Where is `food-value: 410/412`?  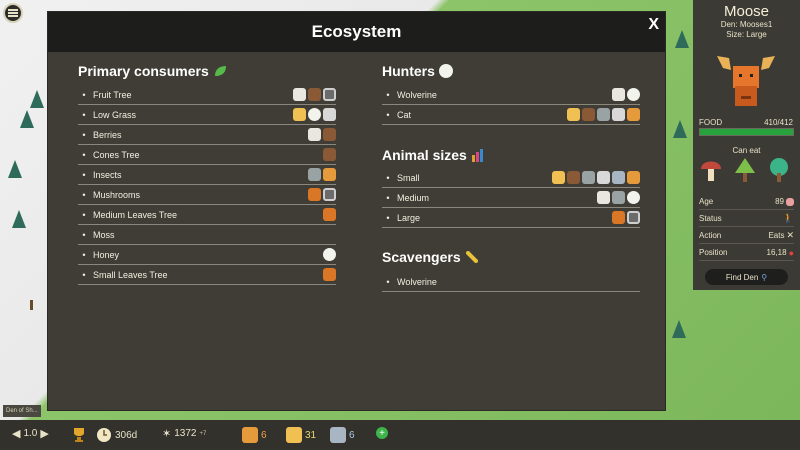
food-value: 410/412 is located at coordinates (778, 122).